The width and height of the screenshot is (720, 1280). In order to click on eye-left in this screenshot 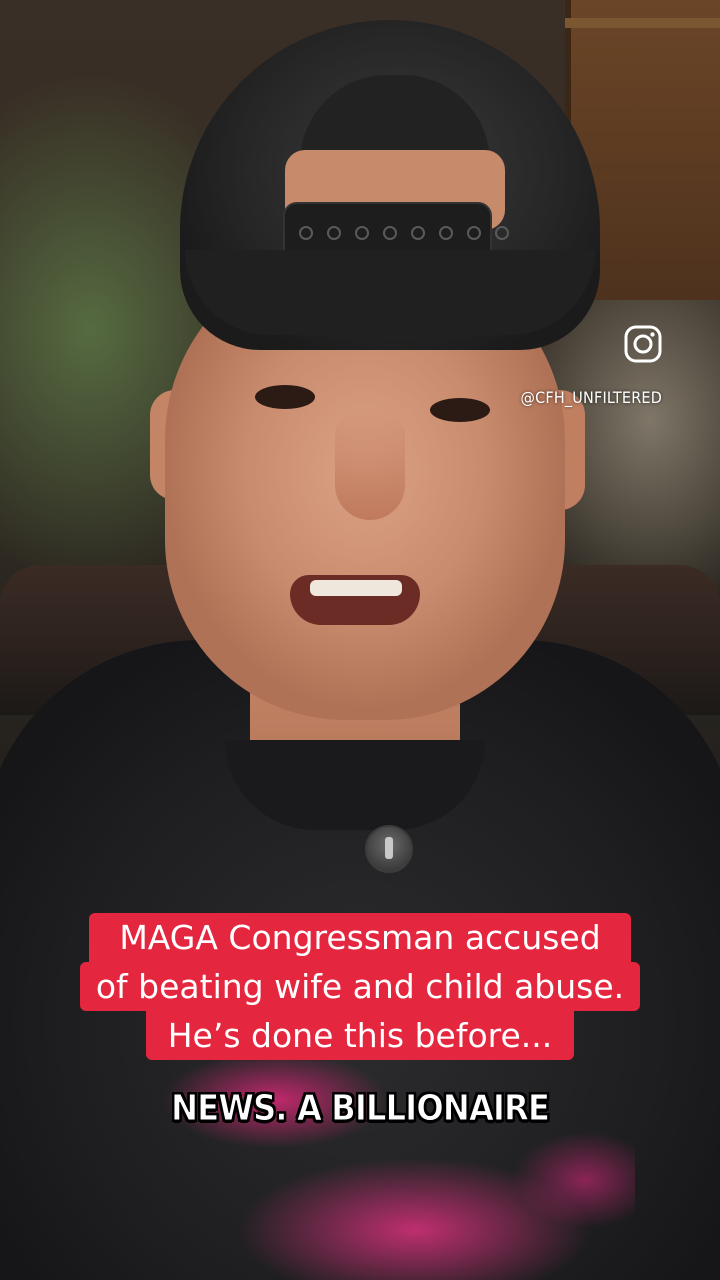, I will do `click(285, 397)`.